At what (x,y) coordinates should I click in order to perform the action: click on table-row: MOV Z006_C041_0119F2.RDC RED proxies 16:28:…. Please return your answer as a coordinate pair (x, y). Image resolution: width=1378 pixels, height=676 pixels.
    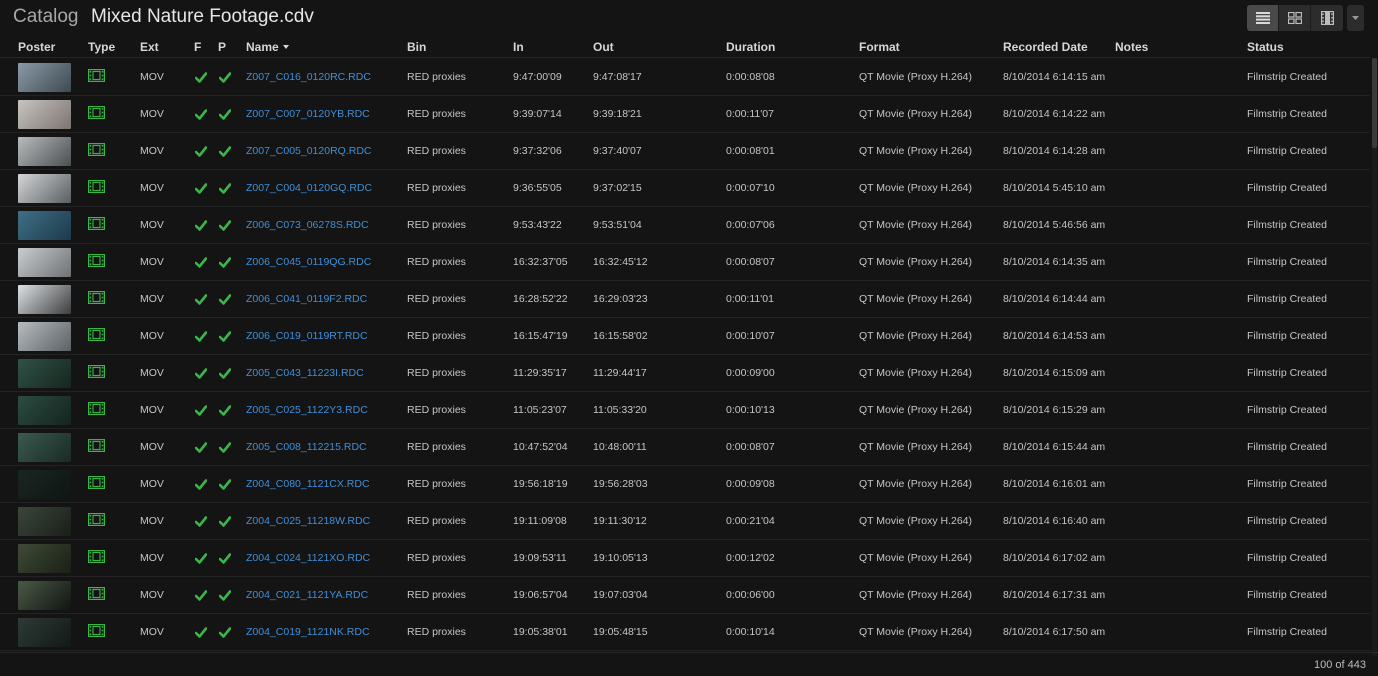
    Looking at the image, I should click on (685, 299).